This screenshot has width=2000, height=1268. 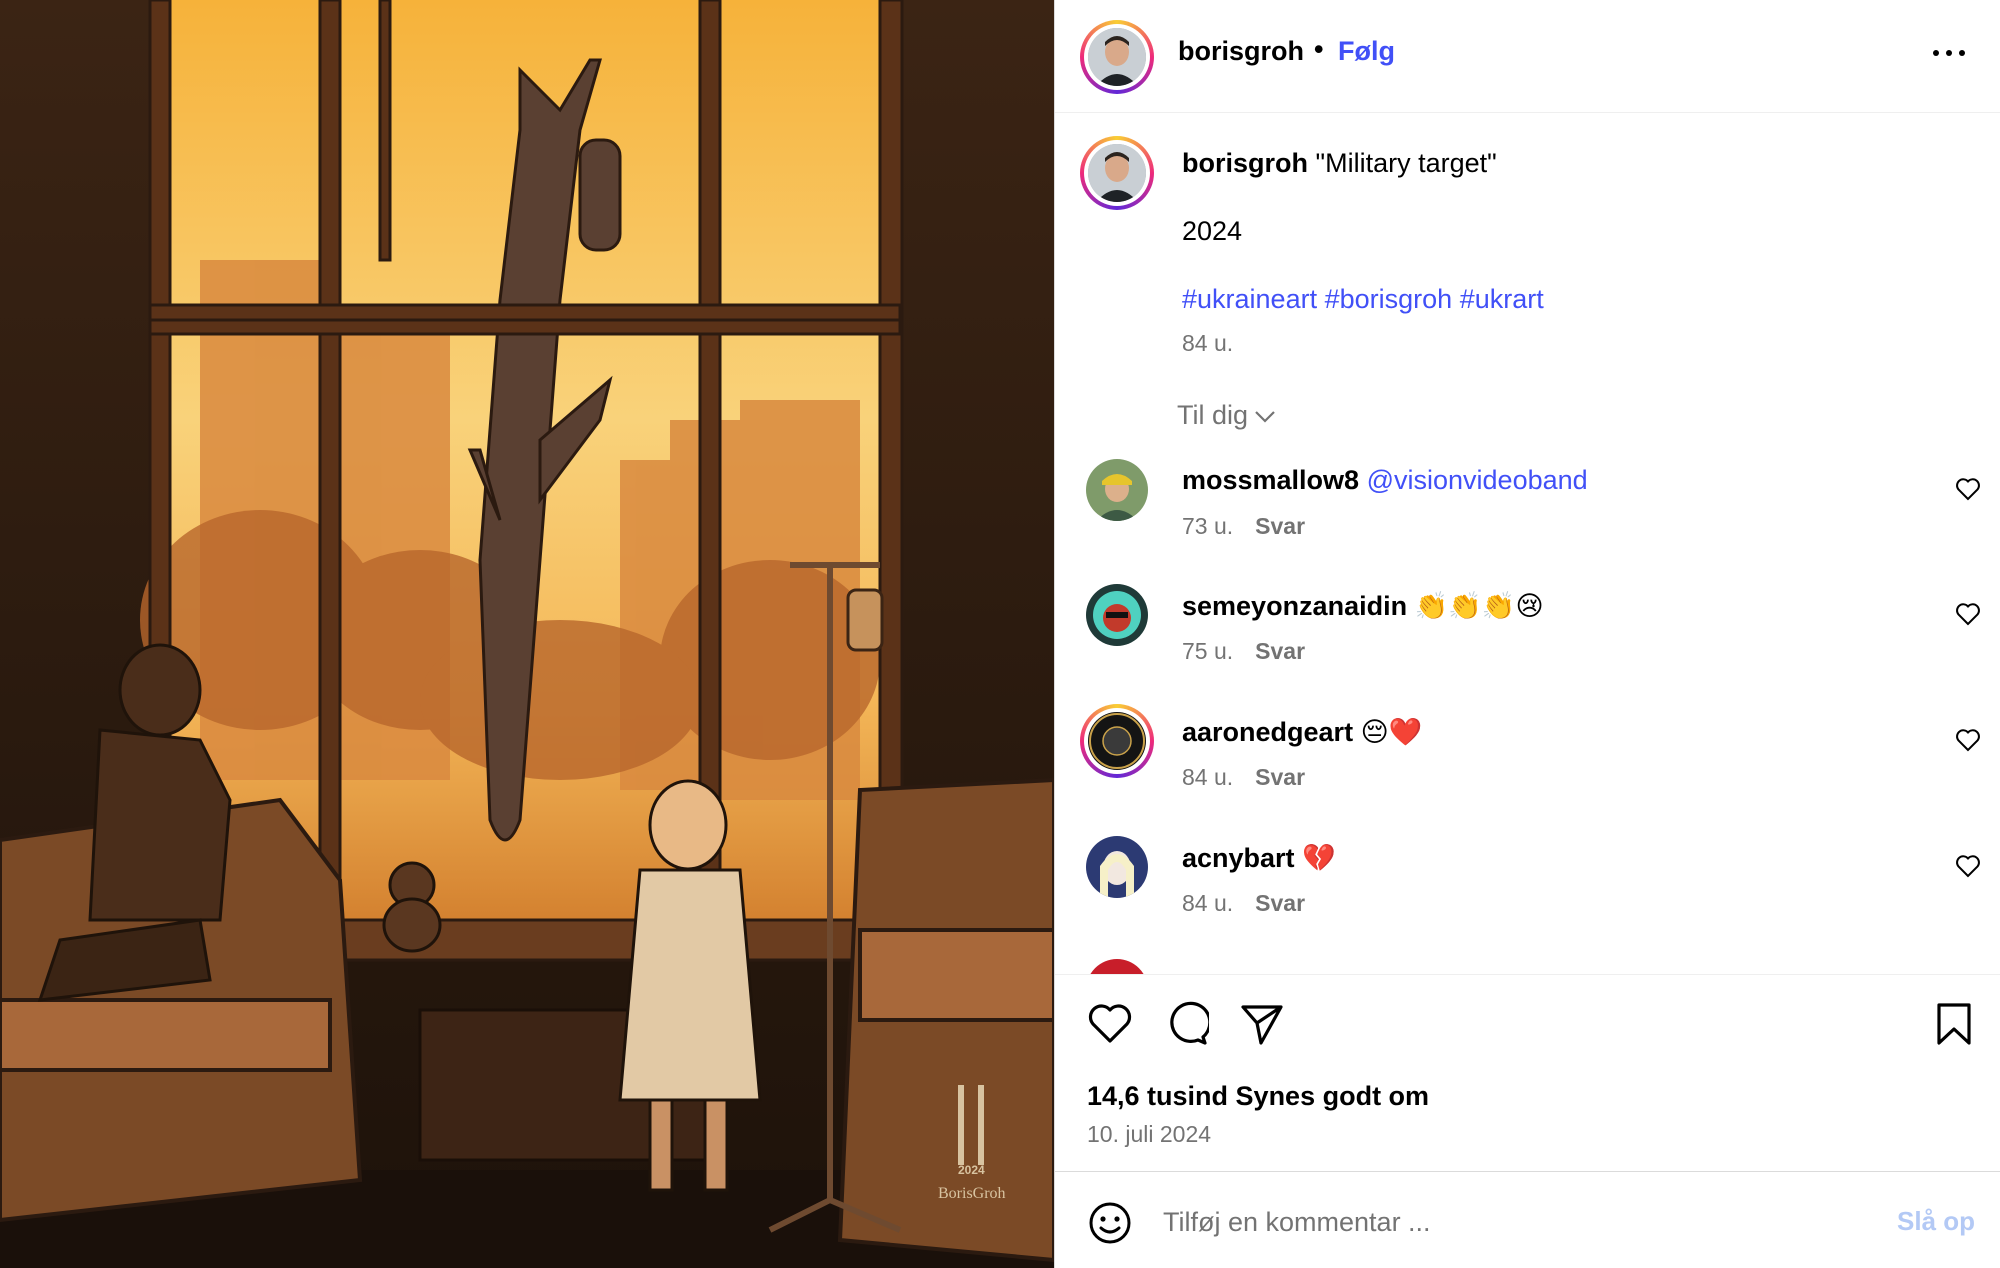 I want to click on comment-text: aaronedgeart 😔❤️, so click(x=1302, y=732).